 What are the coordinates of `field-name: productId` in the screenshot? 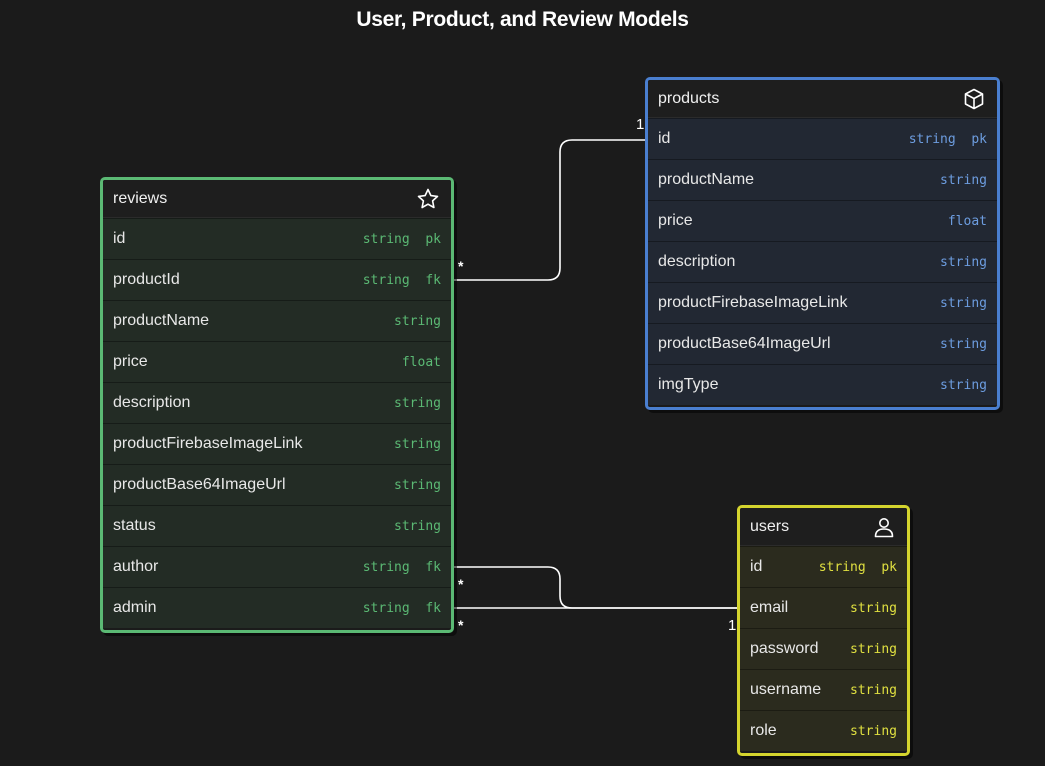 It's located at (146, 279).